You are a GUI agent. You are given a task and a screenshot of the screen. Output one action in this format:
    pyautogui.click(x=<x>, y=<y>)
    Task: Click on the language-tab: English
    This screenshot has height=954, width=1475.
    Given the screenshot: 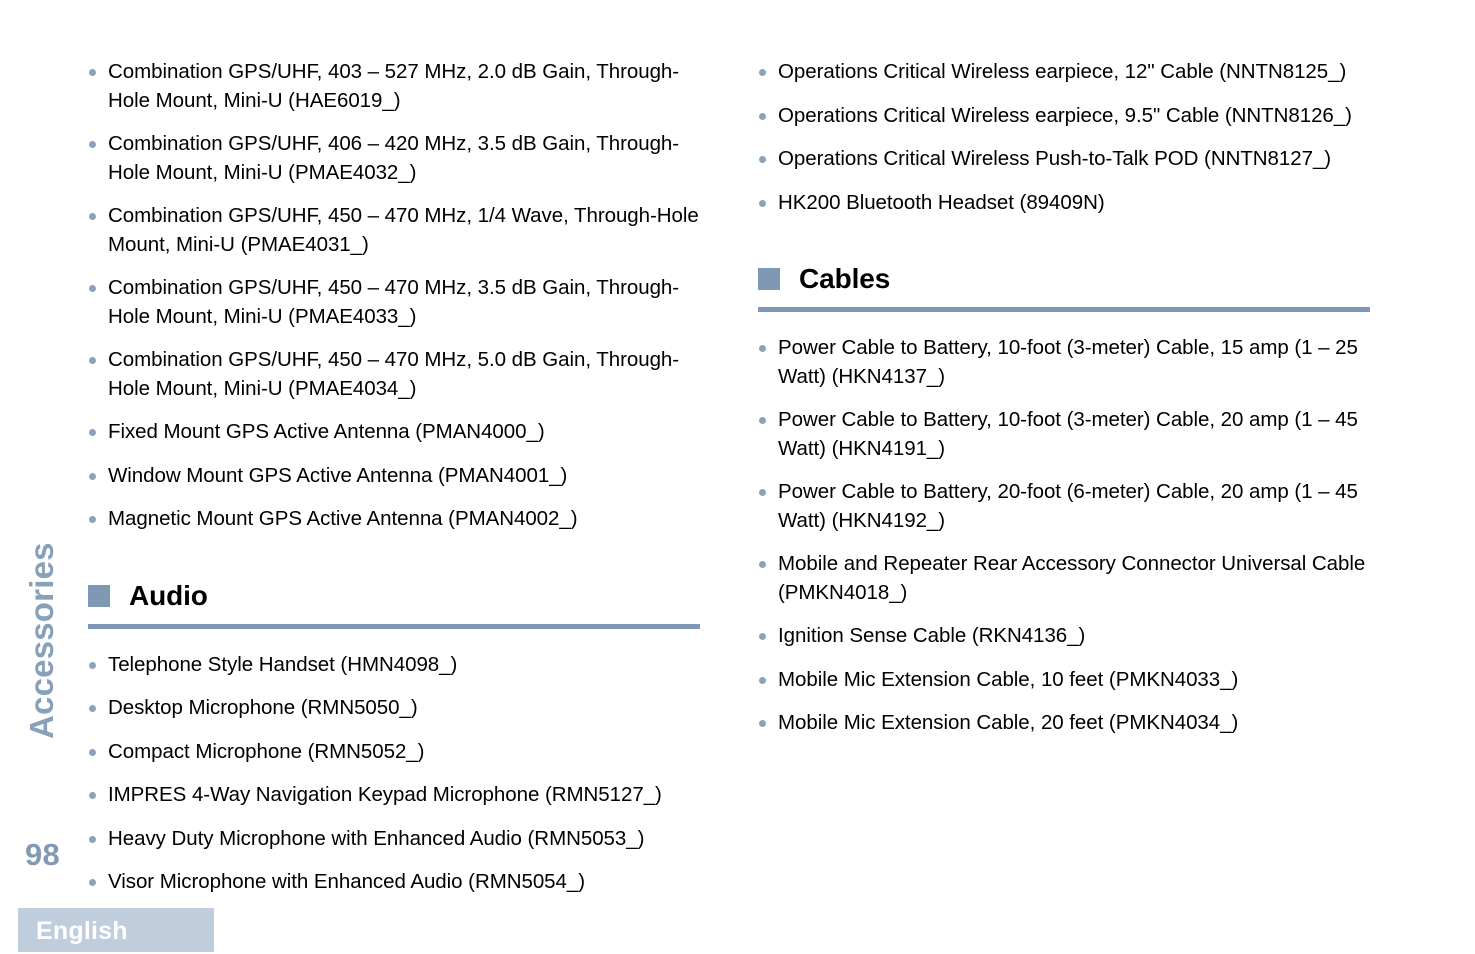 What is the action you would take?
    pyautogui.click(x=116, y=930)
    